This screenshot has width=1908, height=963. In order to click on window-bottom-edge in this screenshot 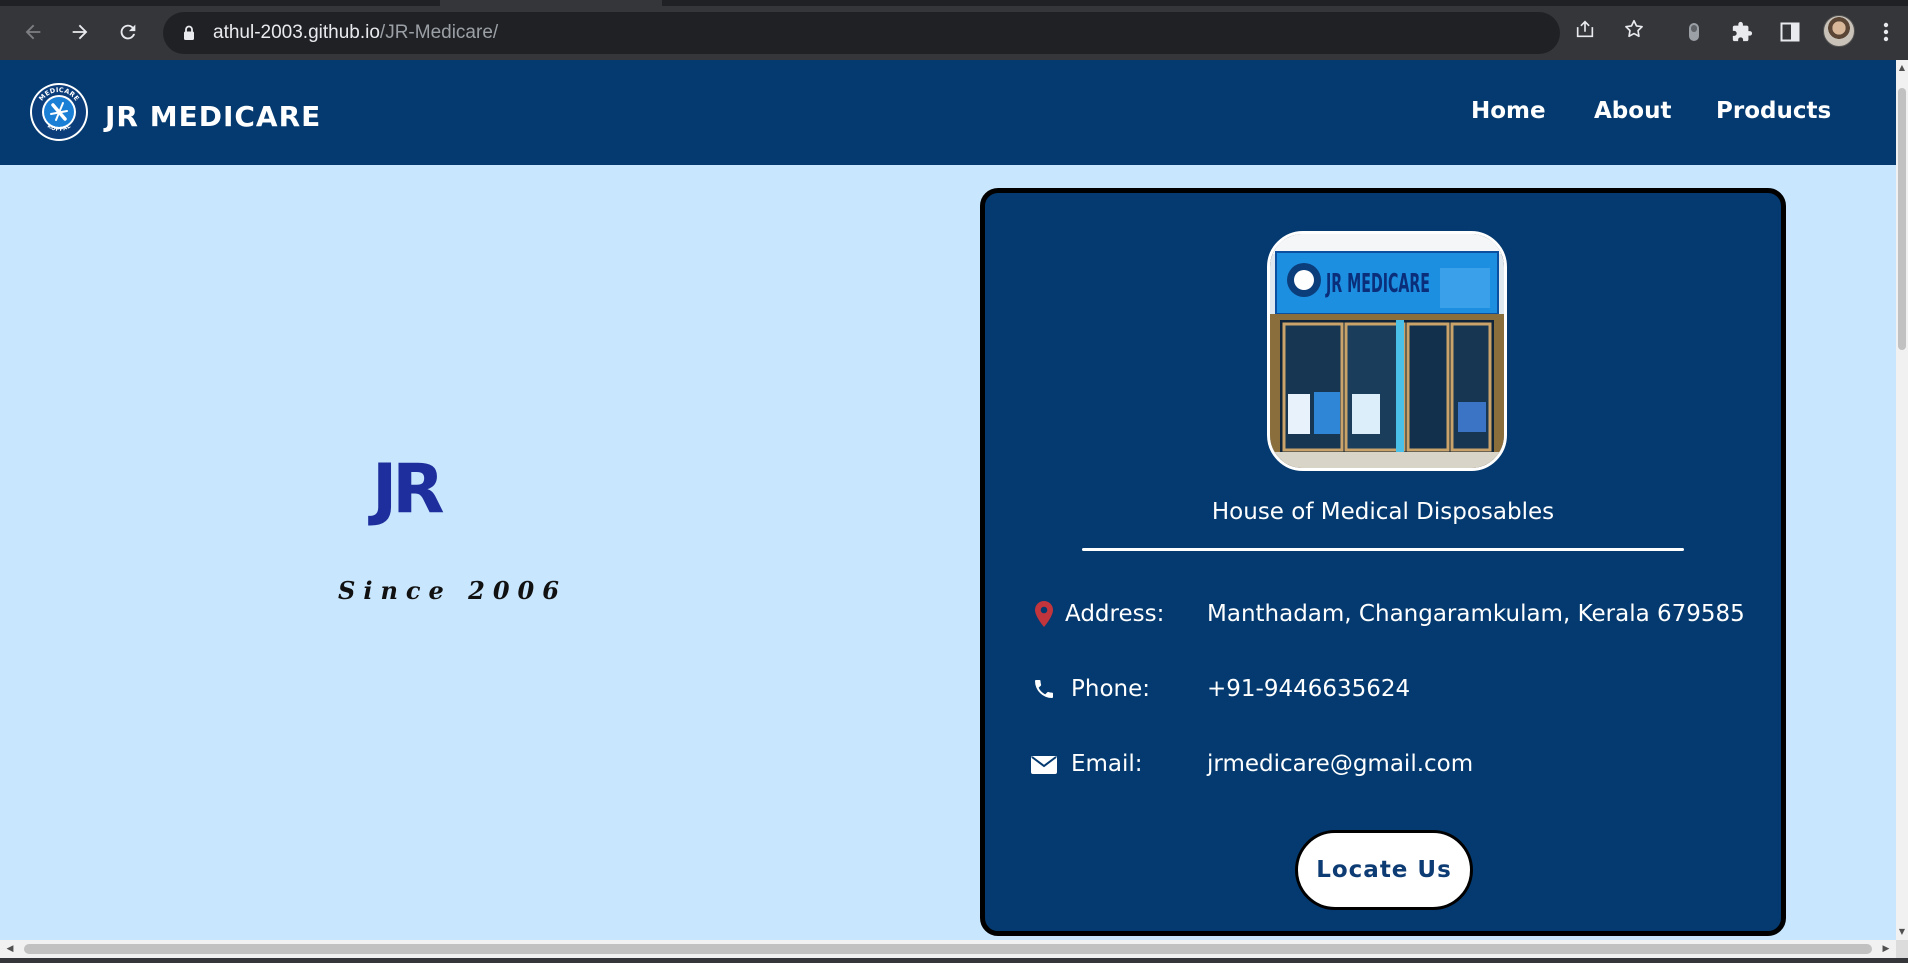, I will do `click(954, 960)`.